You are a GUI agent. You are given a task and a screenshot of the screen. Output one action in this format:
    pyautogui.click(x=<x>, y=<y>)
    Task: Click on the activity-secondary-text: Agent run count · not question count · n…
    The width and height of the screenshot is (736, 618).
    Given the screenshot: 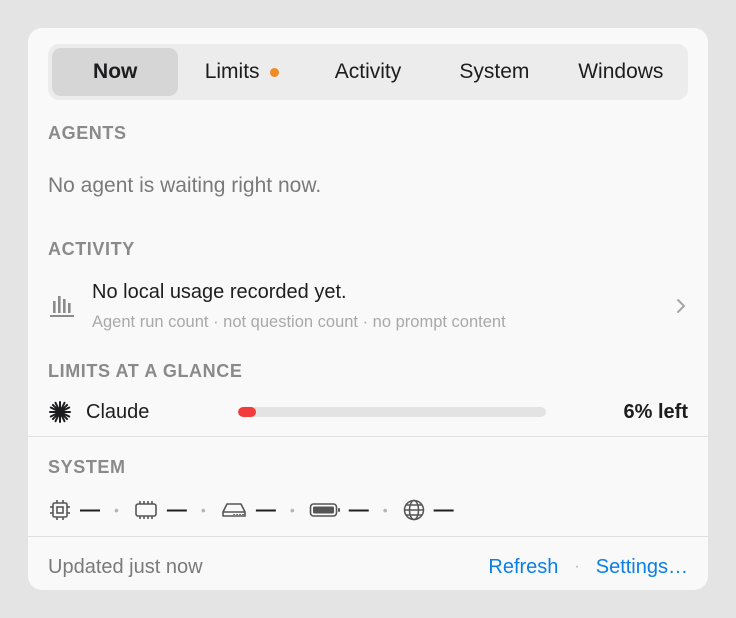 What is the action you would take?
    pyautogui.click(x=299, y=321)
    